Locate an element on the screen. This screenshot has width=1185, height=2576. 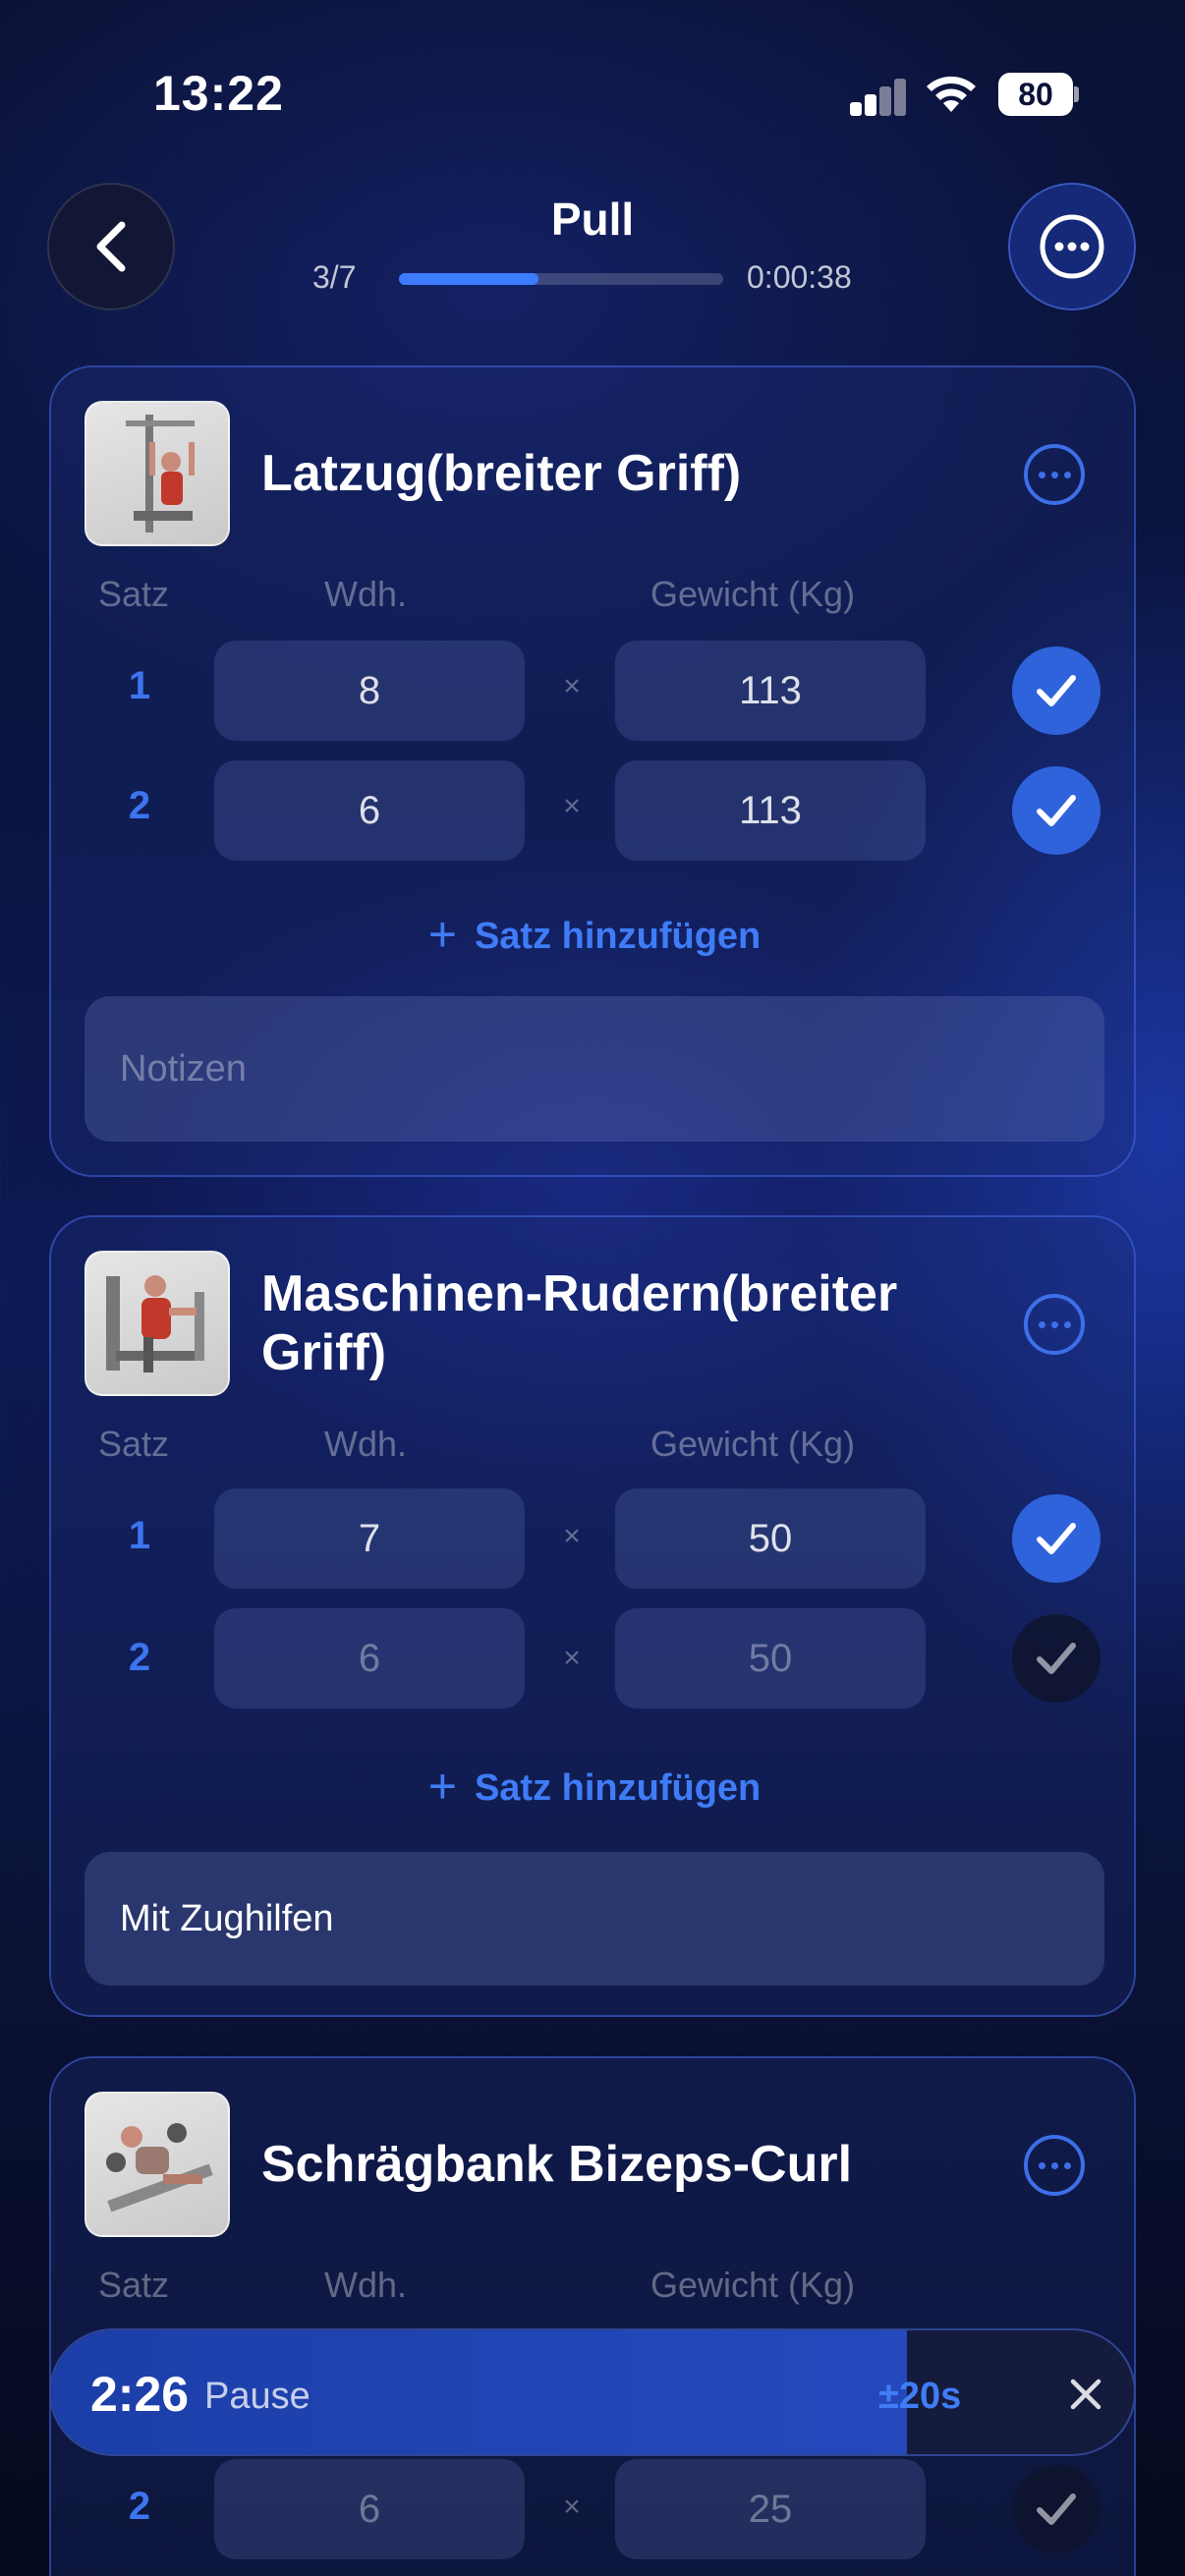
chevron-left-icon is located at coordinates (111, 246).